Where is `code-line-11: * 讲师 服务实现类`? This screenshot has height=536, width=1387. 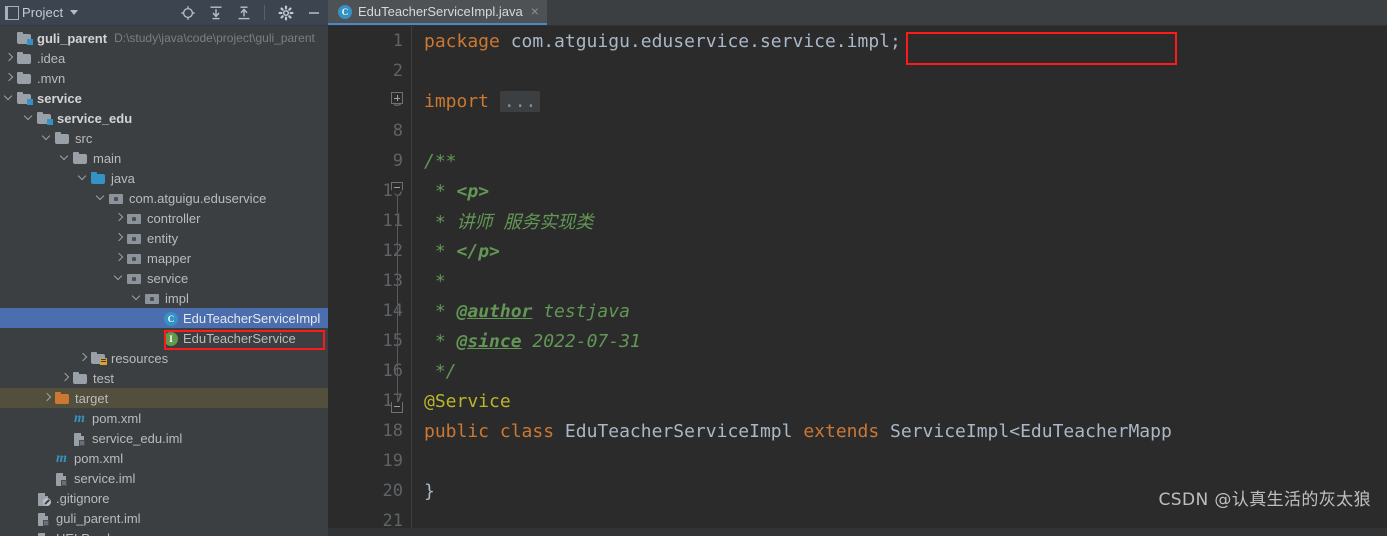
code-line-11: * 讲师 服务实现类 is located at coordinates (905, 221).